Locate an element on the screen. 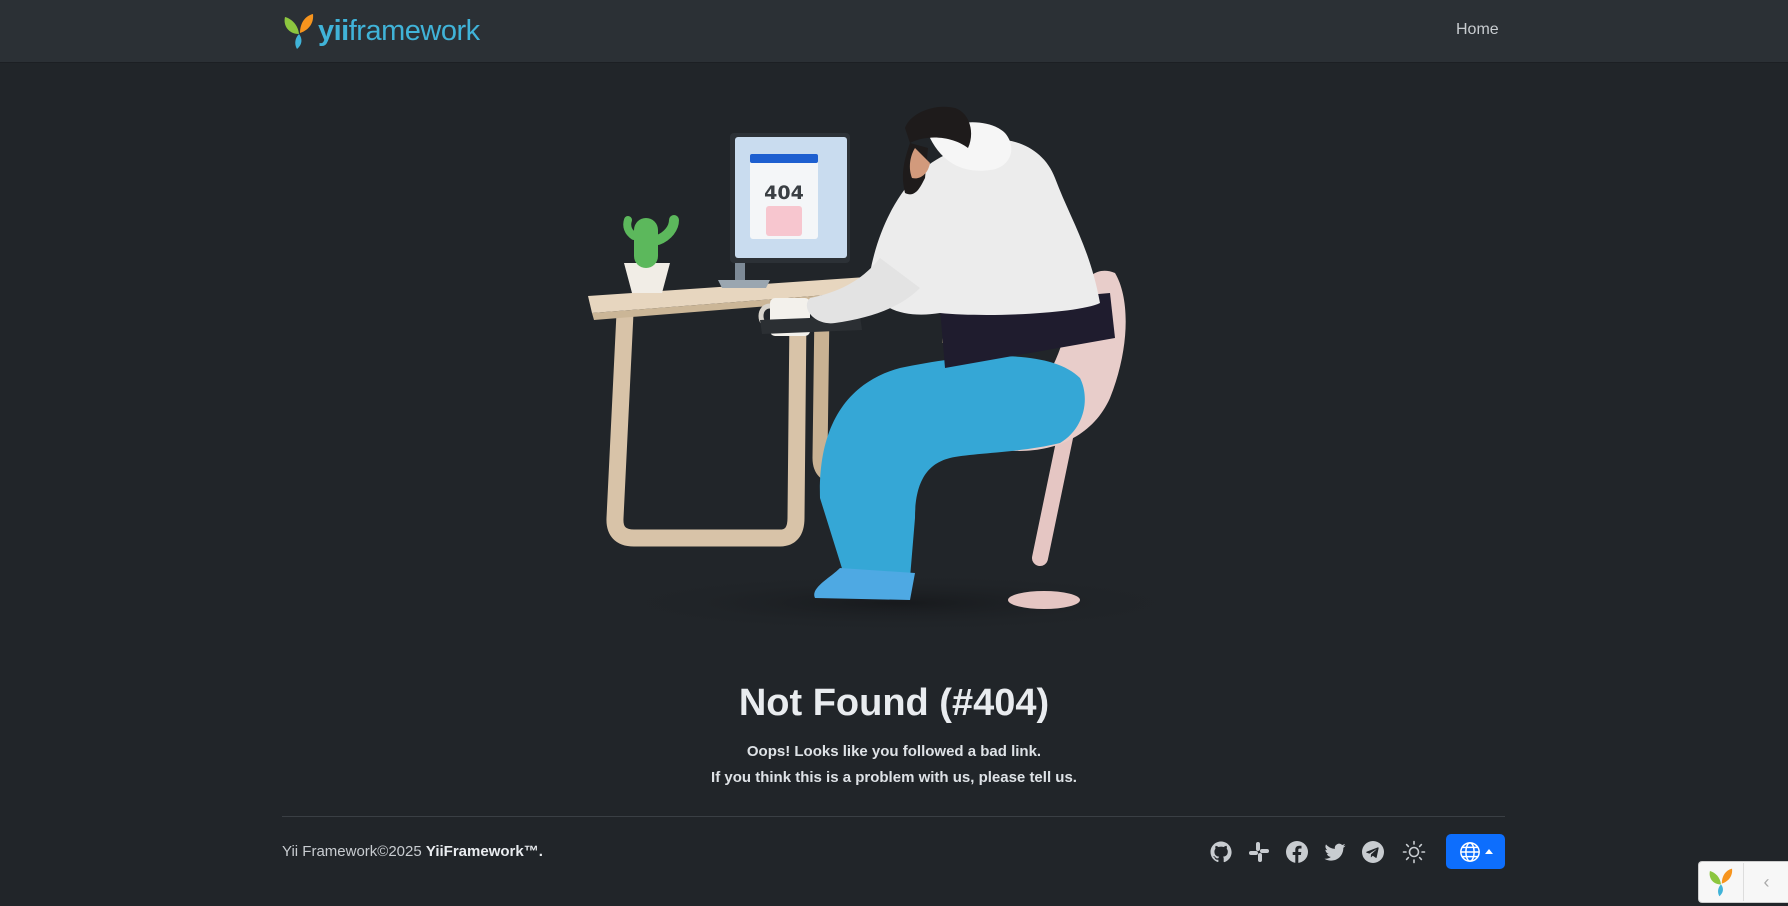  footer-copyright: Yii Framework©2025 YiiFramework™. is located at coordinates (412, 851).